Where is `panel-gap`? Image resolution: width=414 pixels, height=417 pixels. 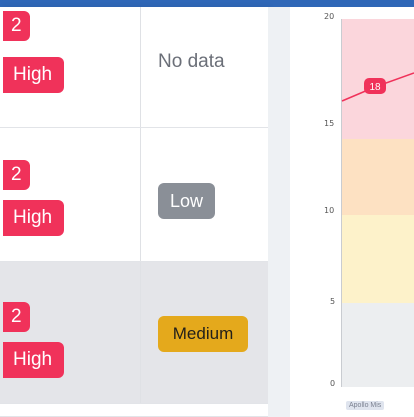
panel-gap is located at coordinates (279, 212).